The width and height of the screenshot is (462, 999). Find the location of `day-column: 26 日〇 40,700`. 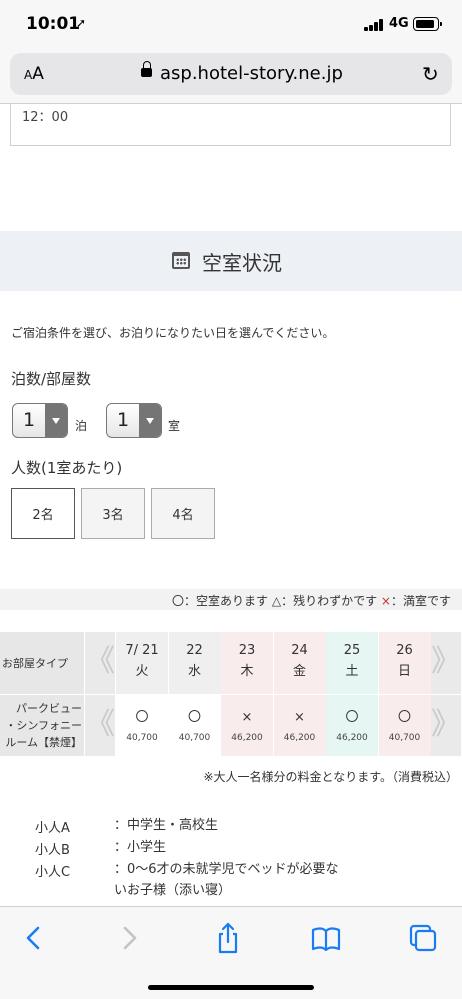

day-column: 26 日〇 40,700 is located at coordinates (404, 694).